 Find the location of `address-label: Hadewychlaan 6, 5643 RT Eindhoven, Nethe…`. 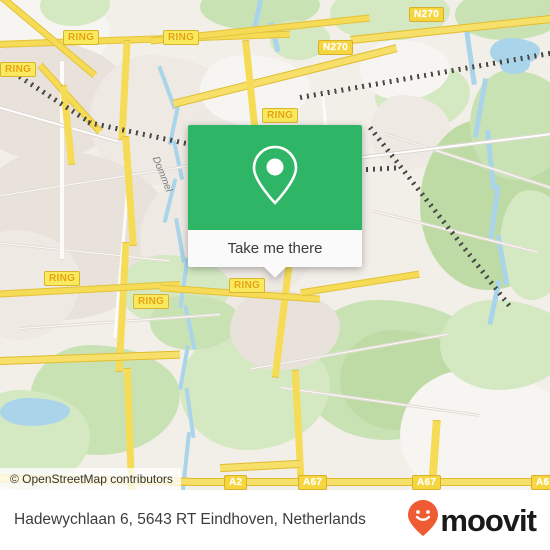

address-label: Hadewychlaan 6, 5643 RT Eindhoven, Nethe… is located at coordinates (190, 519).